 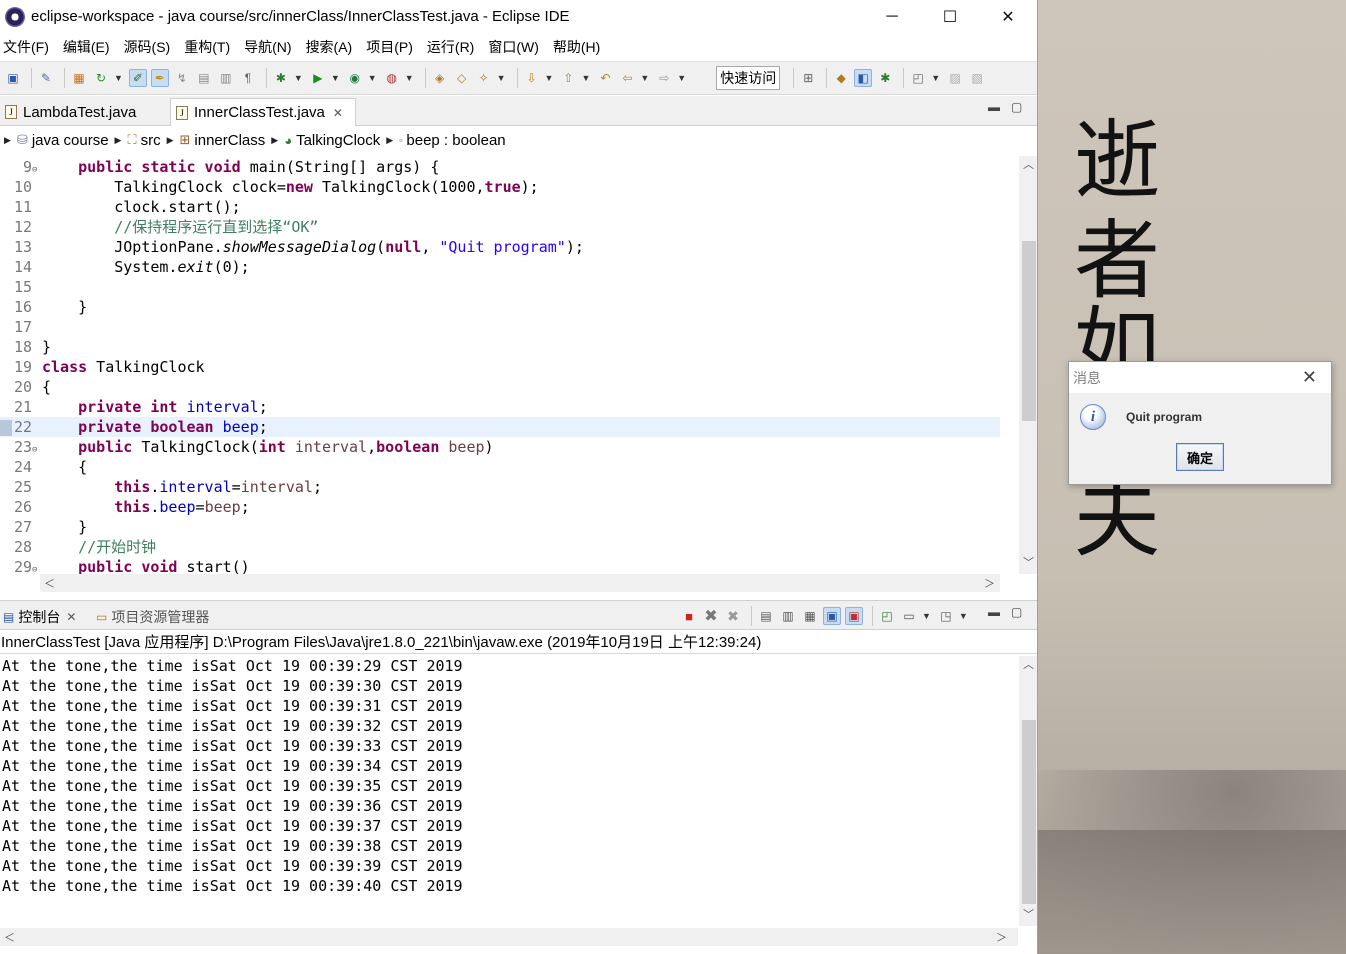 I want to click on code-line: 14 System.exit(0);, so click(x=500, y=267).